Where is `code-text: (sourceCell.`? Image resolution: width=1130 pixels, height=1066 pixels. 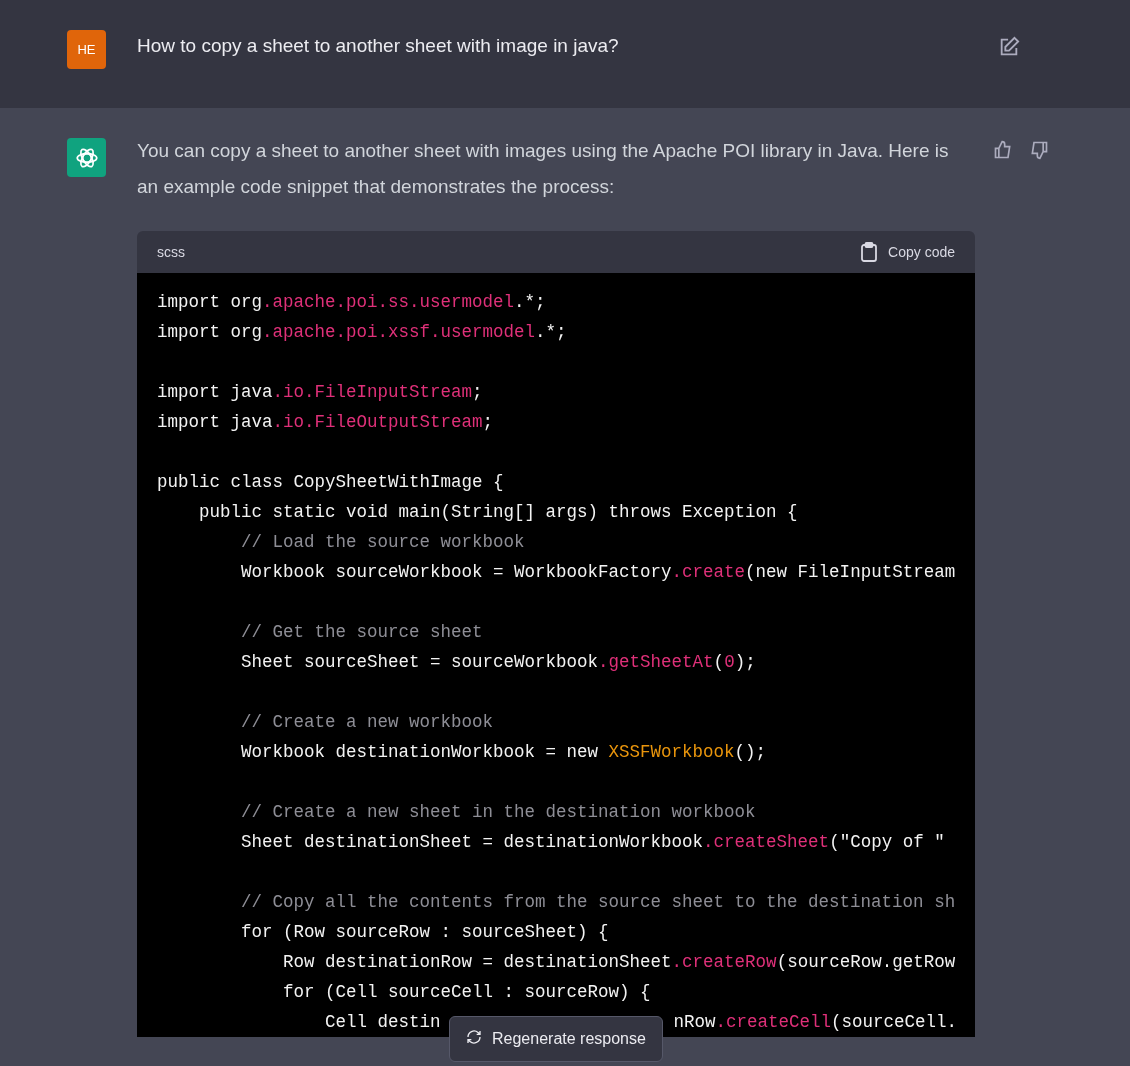
code-text: (sourceCell. is located at coordinates (894, 1022).